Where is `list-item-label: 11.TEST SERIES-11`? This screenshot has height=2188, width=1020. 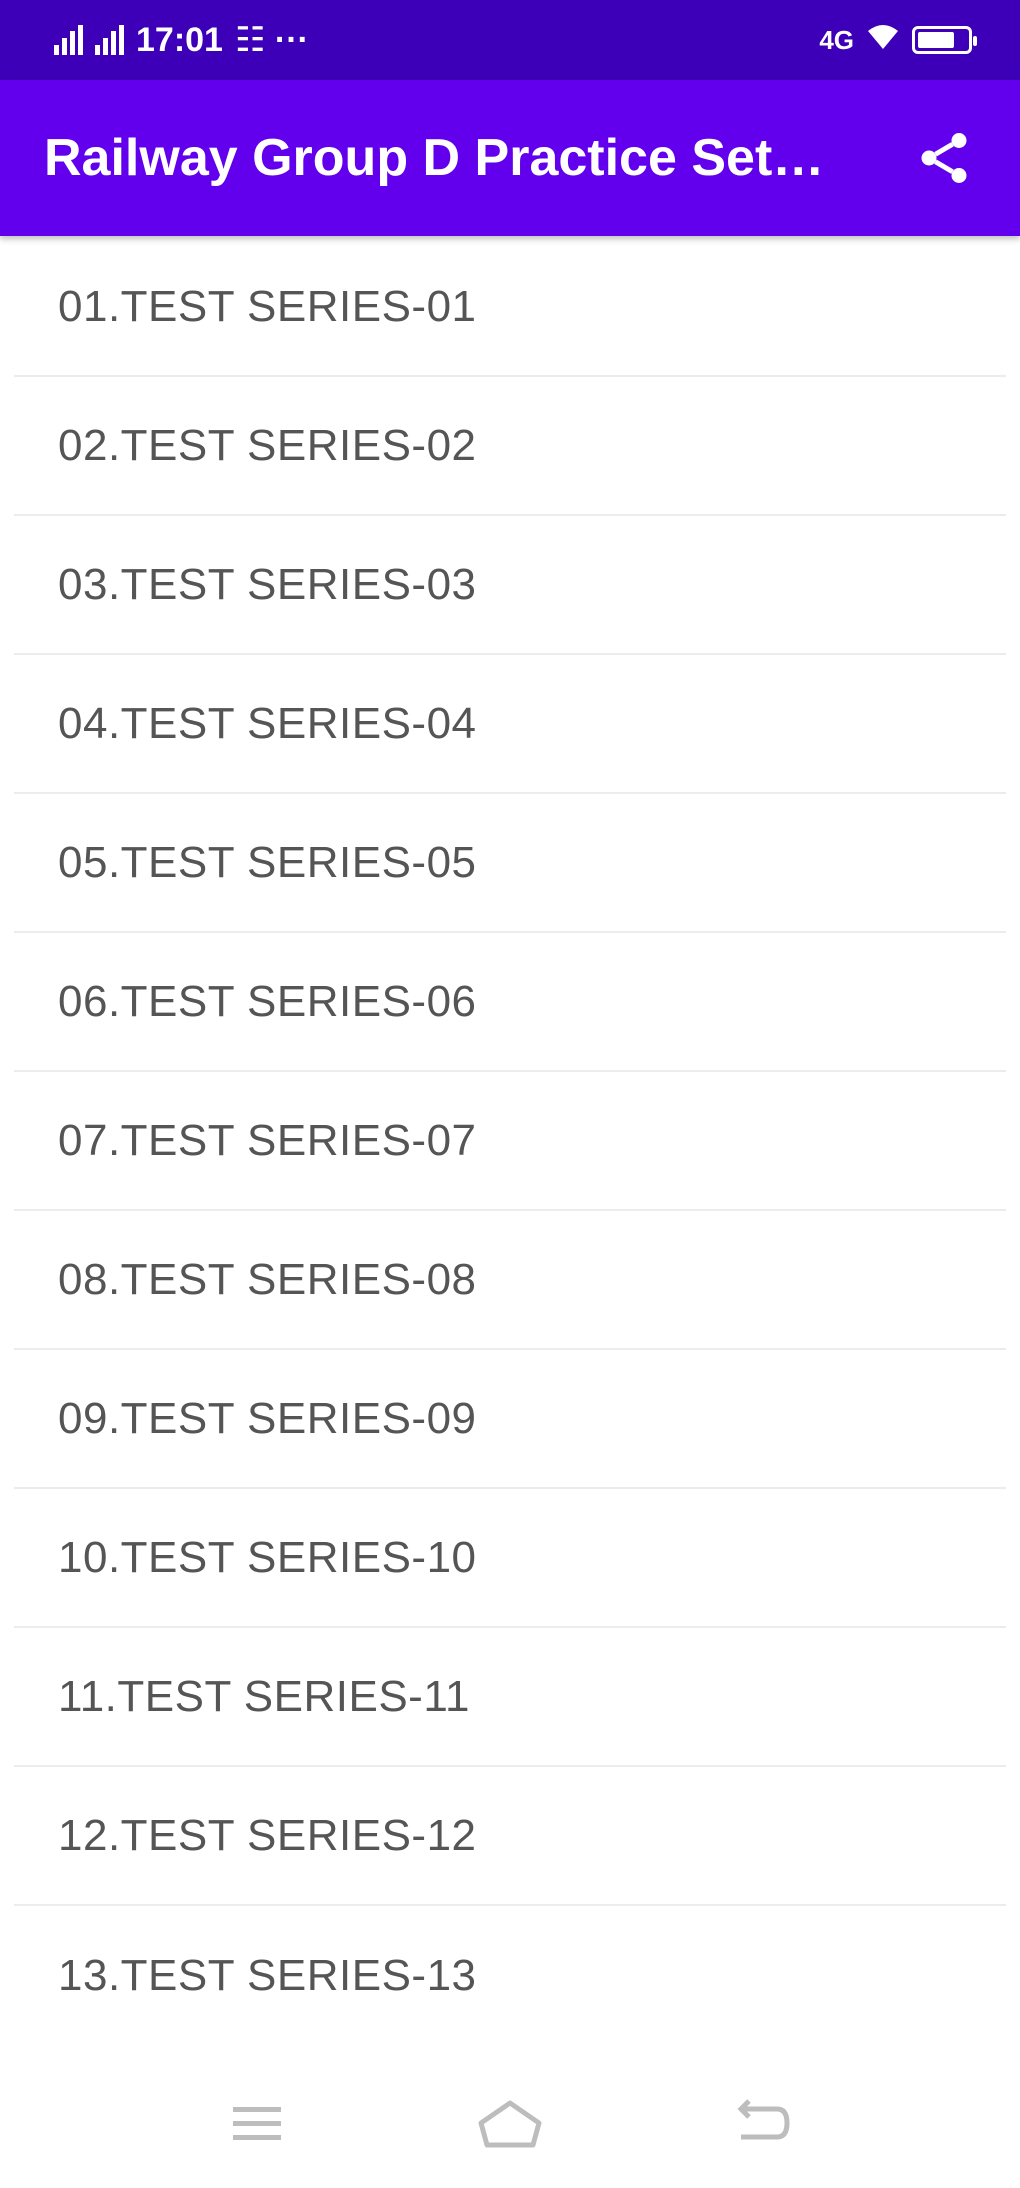
list-item-label: 11.TEST SERIES-11 is located at coordinates (264, 1696).